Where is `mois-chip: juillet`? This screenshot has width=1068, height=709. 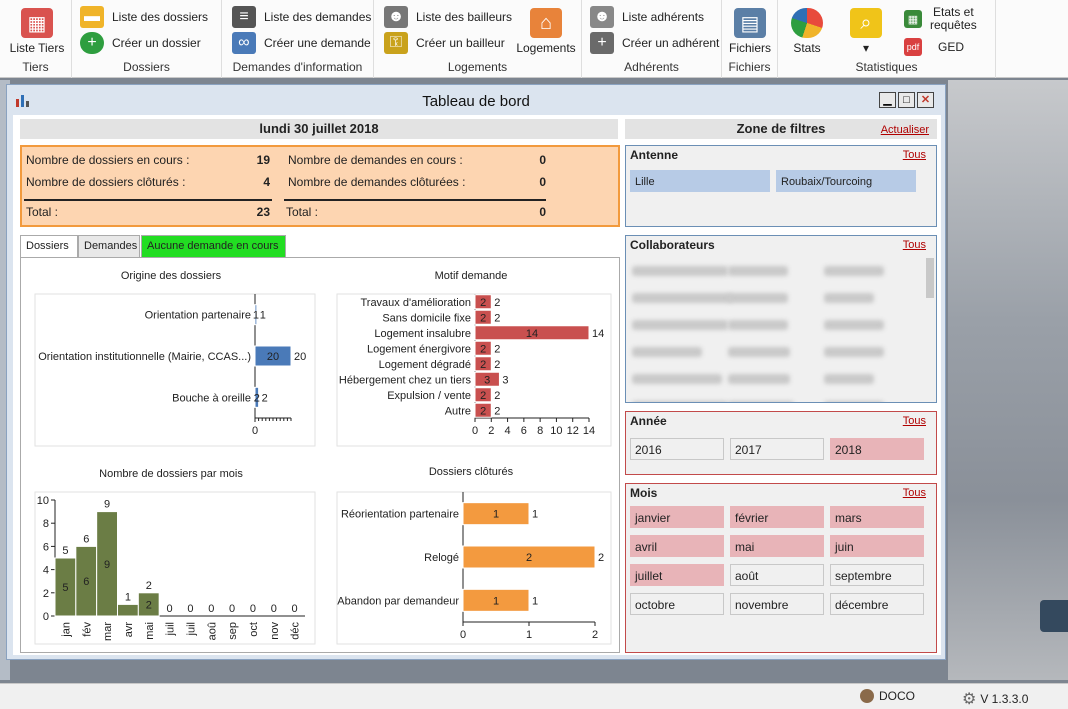 mois-chip: juillet is located at coordinates (677, 575).